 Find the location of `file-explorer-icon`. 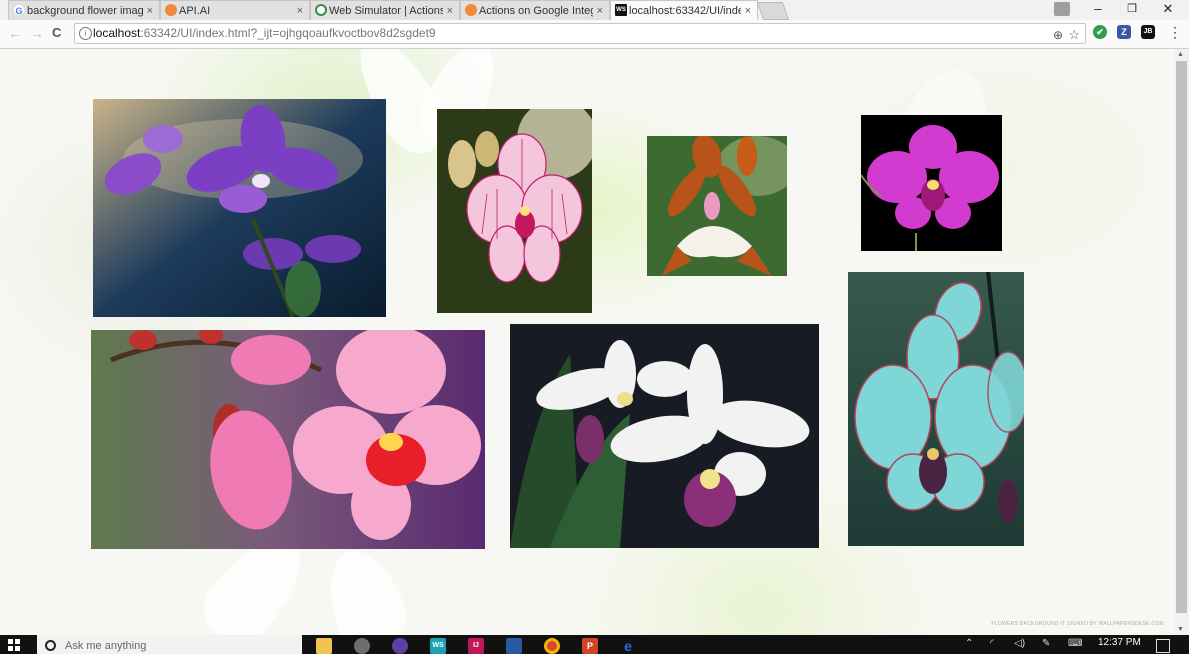

file-explorer-icon is located at coordinates (324, 646).